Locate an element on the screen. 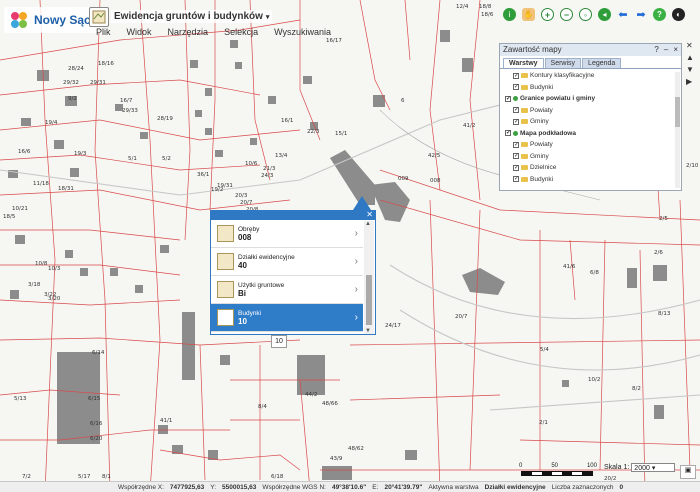  zoom-in-icon: + is located at coordinates (547, 14).